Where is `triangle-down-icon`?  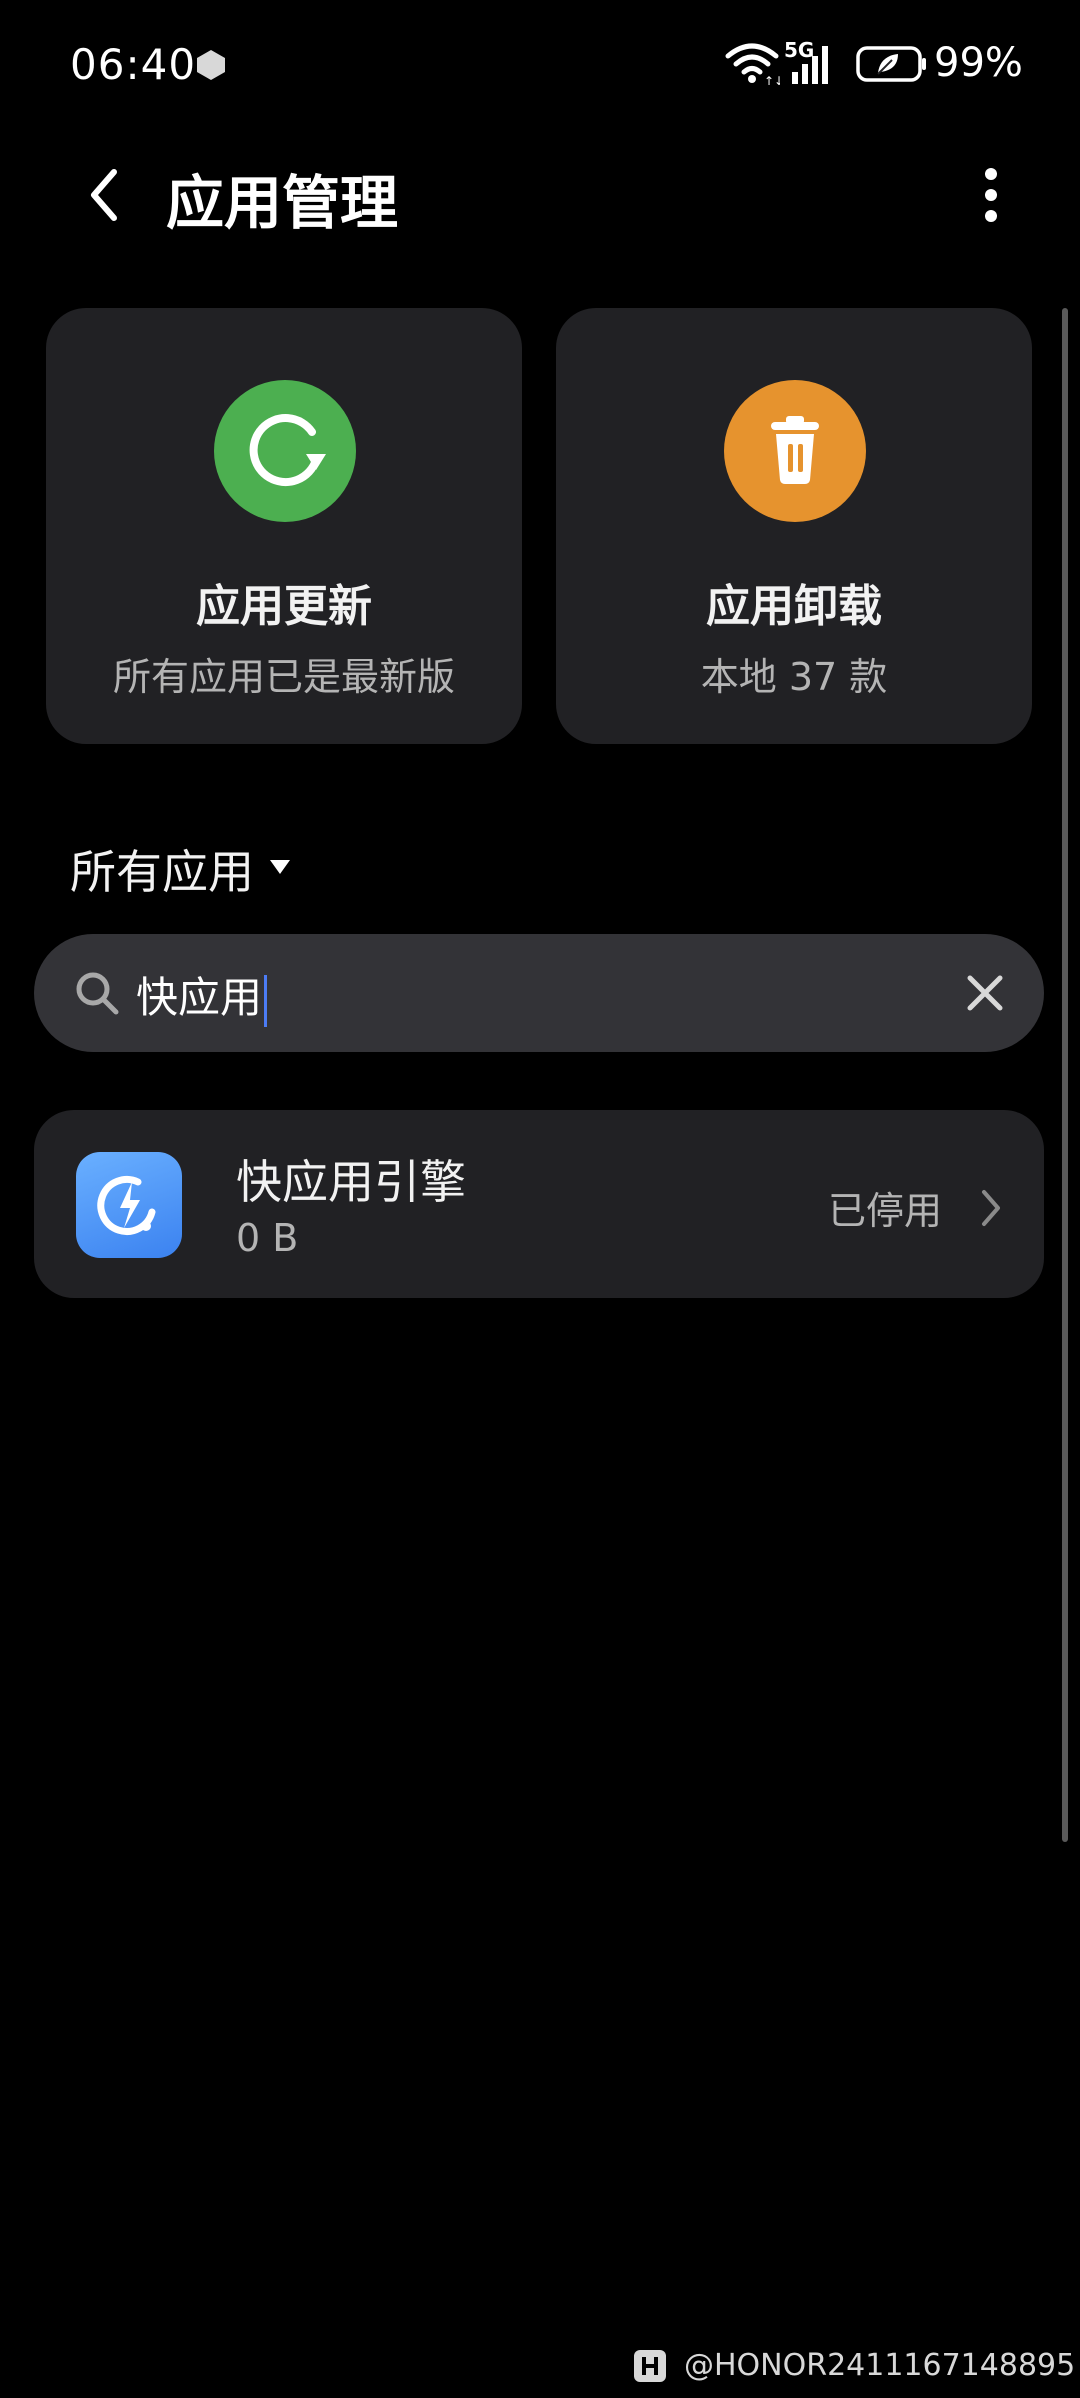 triangle-down-icon is located at coordinates (280, 867).